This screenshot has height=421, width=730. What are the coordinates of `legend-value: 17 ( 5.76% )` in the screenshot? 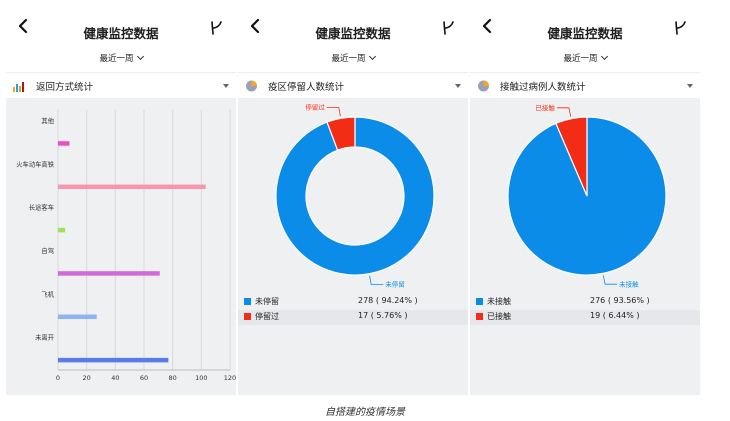 It's located at (383, 315).